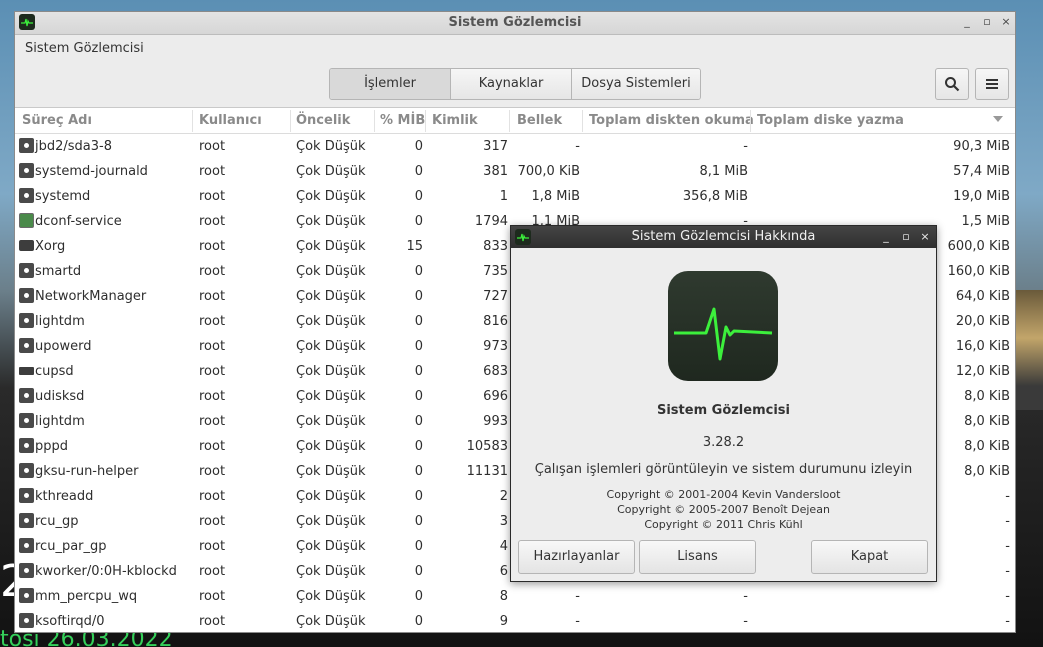  I want to click on close-dialog-button: Kapat, so click(869, 557).